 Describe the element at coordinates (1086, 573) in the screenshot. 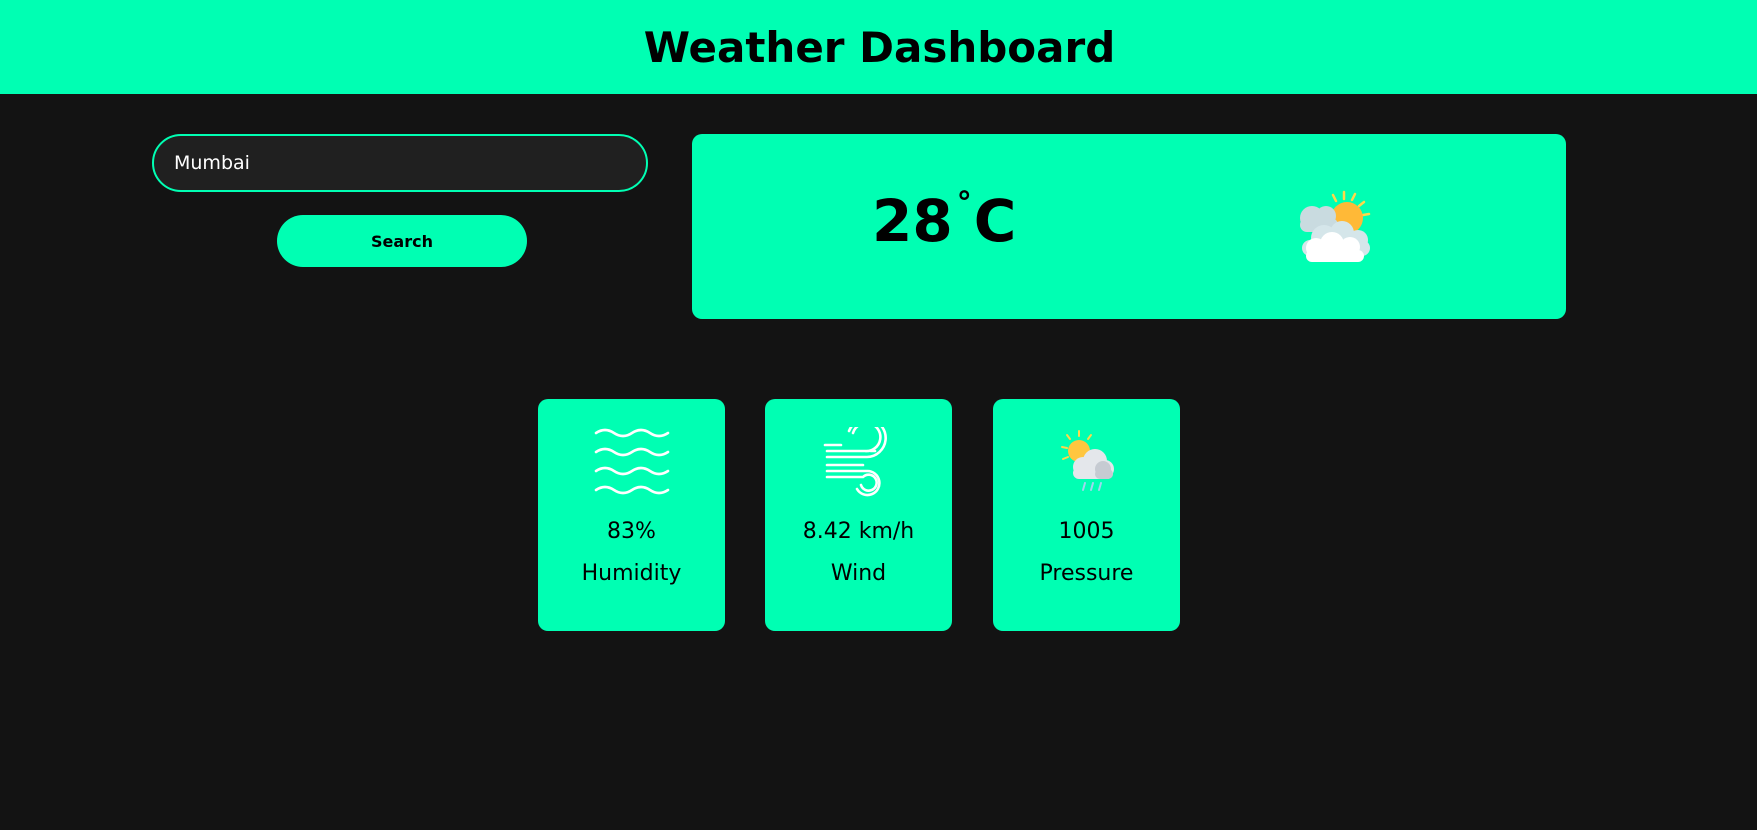

I see `pressure-label: Pressure` at that location.